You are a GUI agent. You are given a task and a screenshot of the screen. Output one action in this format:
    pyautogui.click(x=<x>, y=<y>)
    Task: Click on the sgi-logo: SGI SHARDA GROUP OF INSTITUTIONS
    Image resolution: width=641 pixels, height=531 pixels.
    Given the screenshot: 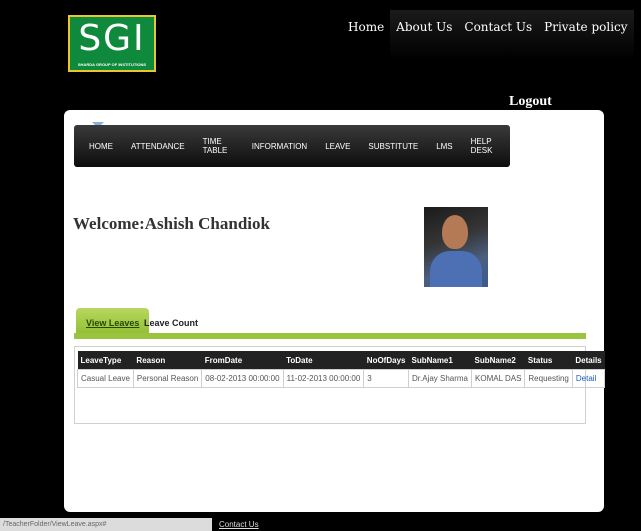 What is the action you would take?
    pyautogui.click(x=112, y=43)
    